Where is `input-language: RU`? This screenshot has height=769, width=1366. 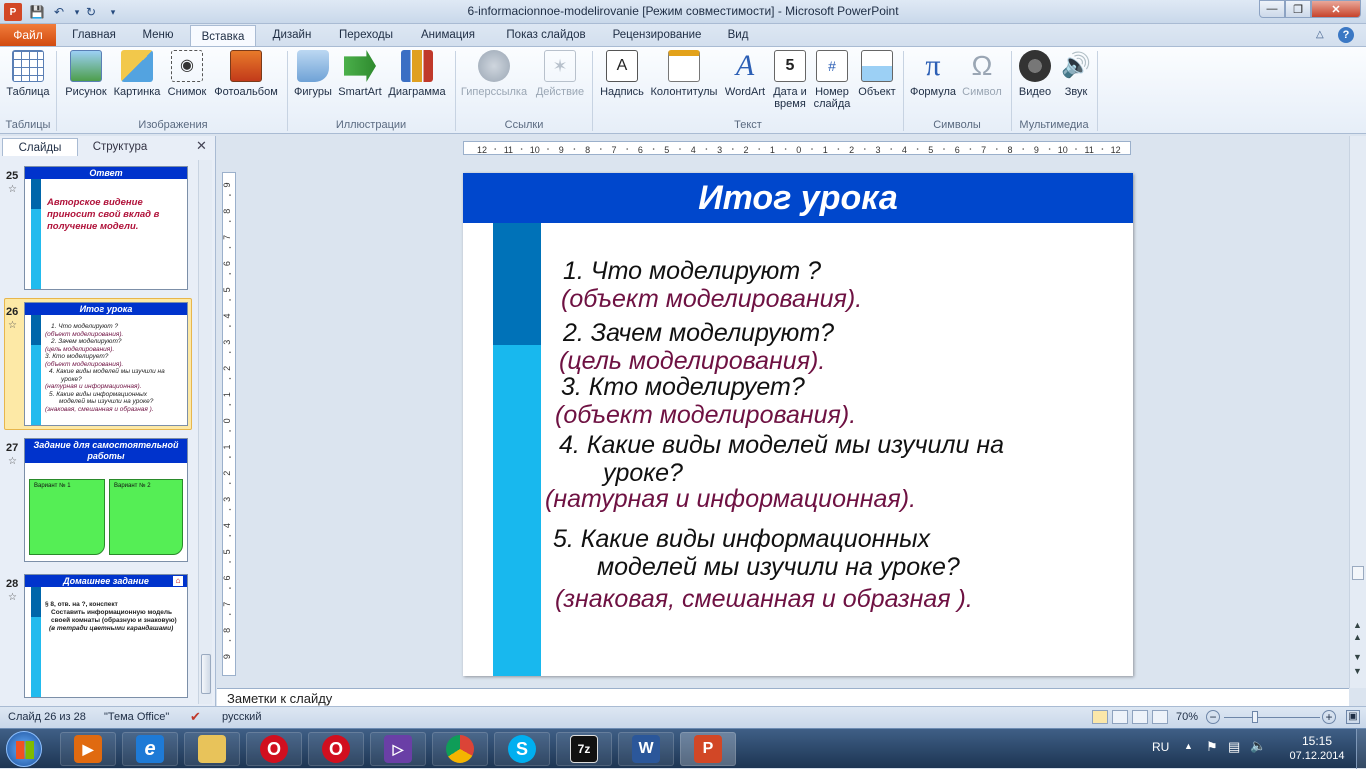 input-language: RU is located at coordinates (1160, 747).